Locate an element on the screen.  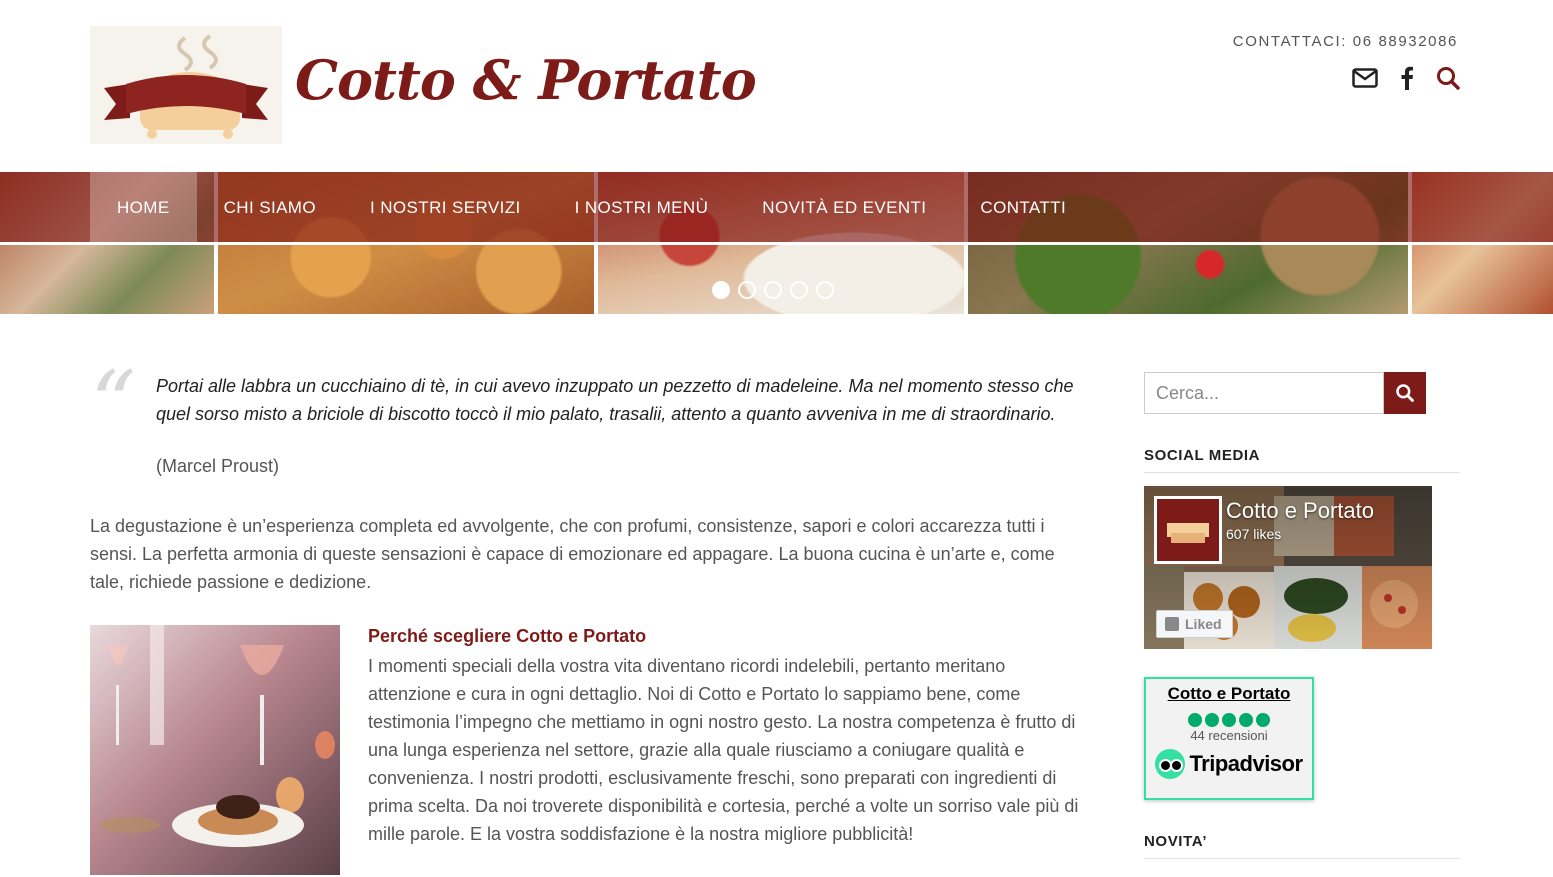
facebook-page-avatar is located at coordinates (1188, 530).